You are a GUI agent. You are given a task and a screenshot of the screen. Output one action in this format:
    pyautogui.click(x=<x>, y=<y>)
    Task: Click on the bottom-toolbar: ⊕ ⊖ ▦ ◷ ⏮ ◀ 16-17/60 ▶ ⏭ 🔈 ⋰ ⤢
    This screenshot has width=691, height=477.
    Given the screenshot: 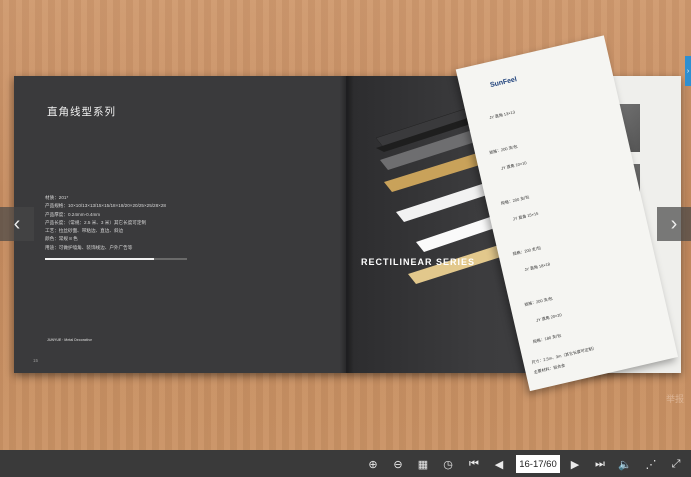 What is the action you would take?
    pyautogui.click(x=345, y=463)
    